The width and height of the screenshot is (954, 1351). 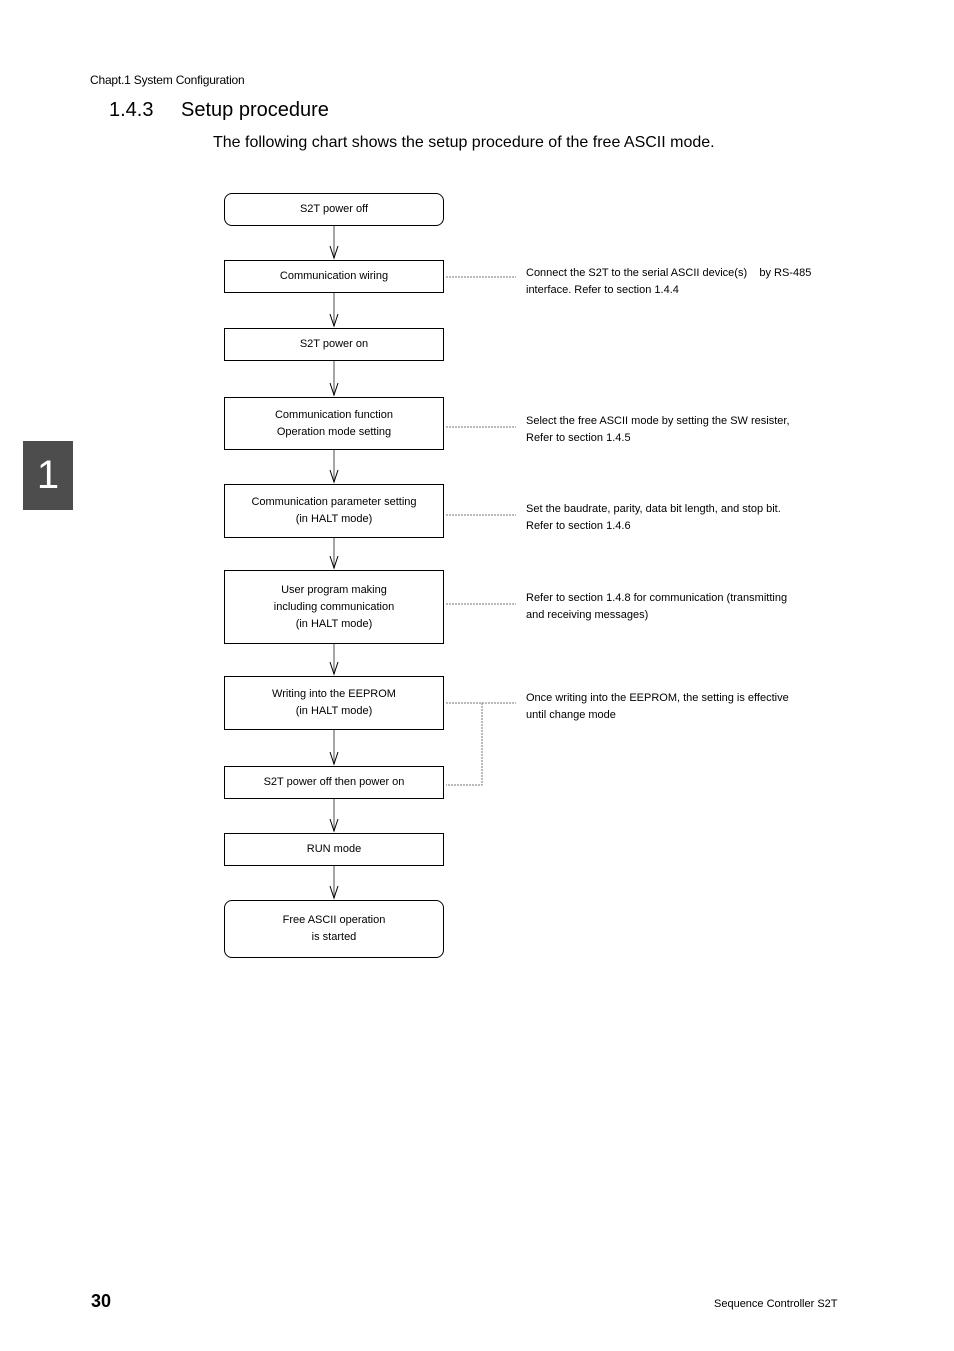 I want to click on note-text: interface. Refer to section 1.4.4, so click(x=602, y=290).